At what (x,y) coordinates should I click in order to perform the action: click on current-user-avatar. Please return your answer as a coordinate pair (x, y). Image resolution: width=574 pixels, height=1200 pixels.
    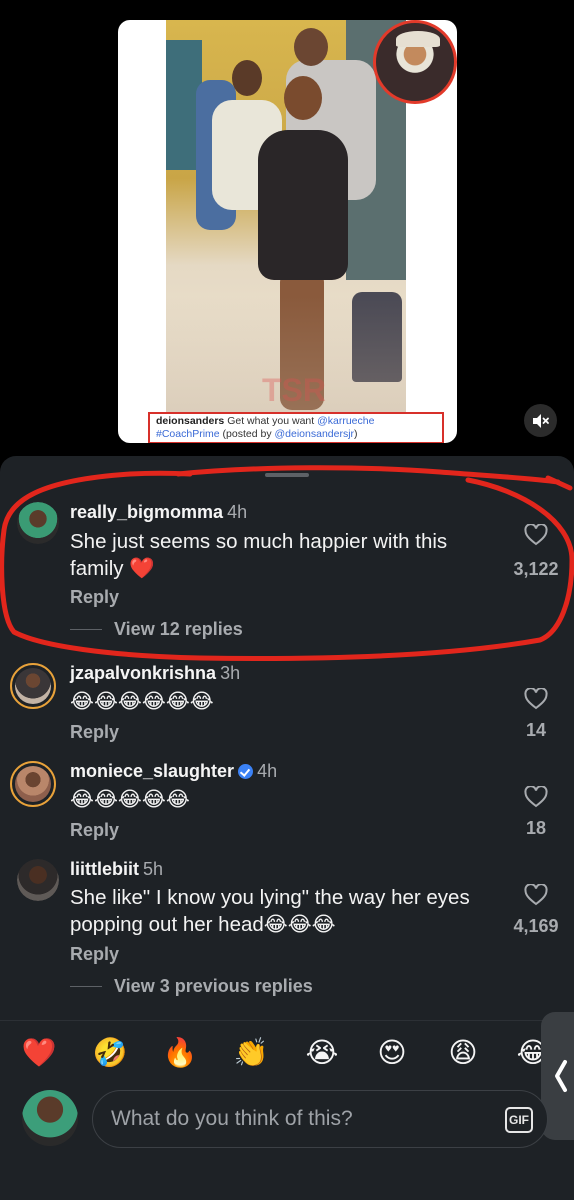
    Looking at the image, I should click on (50, 1118).